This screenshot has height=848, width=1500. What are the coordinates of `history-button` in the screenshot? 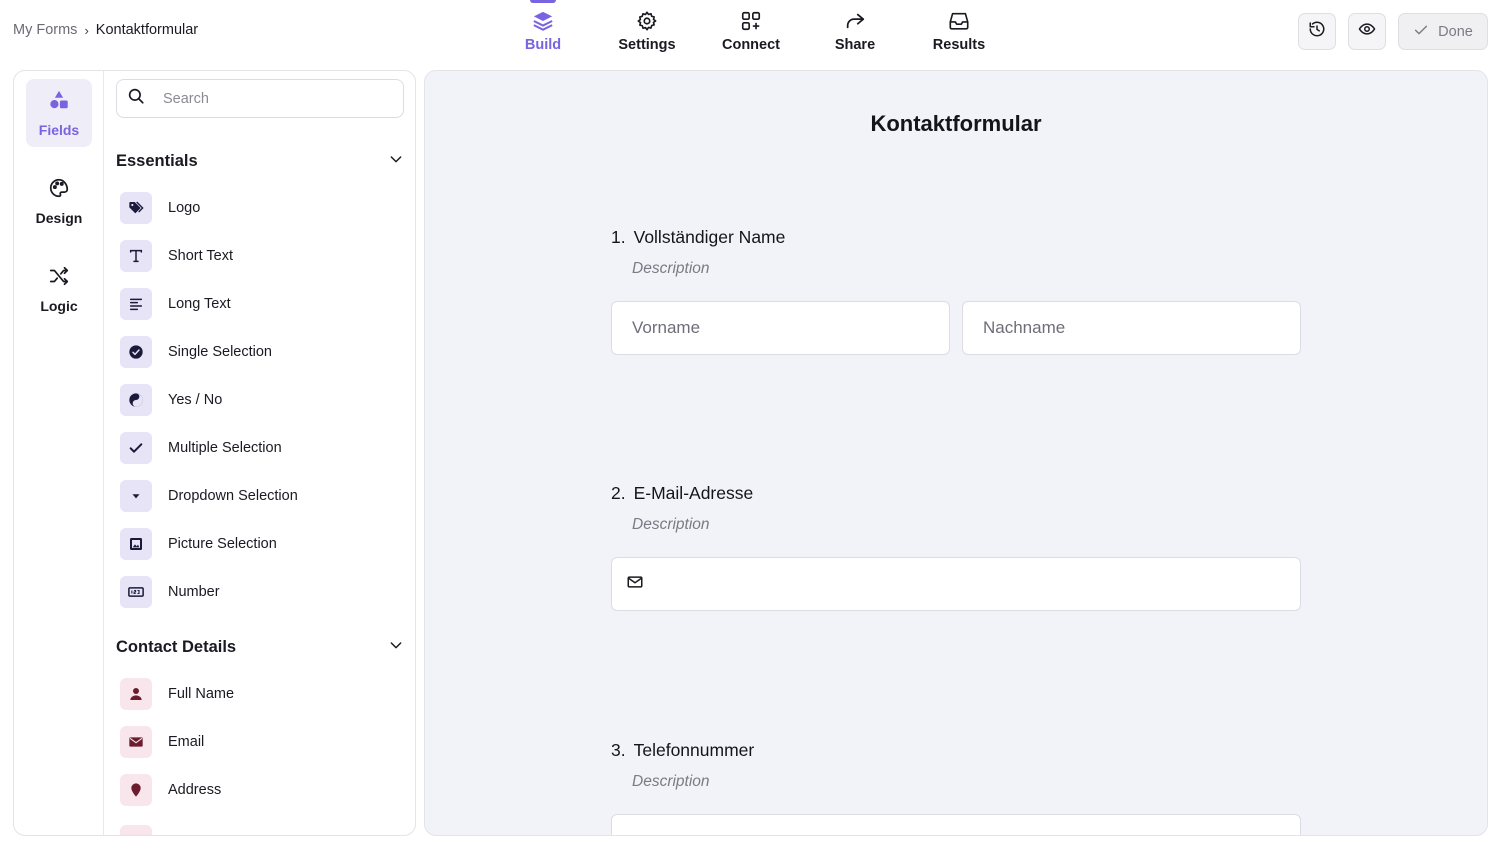 It's located at (1317, 31).